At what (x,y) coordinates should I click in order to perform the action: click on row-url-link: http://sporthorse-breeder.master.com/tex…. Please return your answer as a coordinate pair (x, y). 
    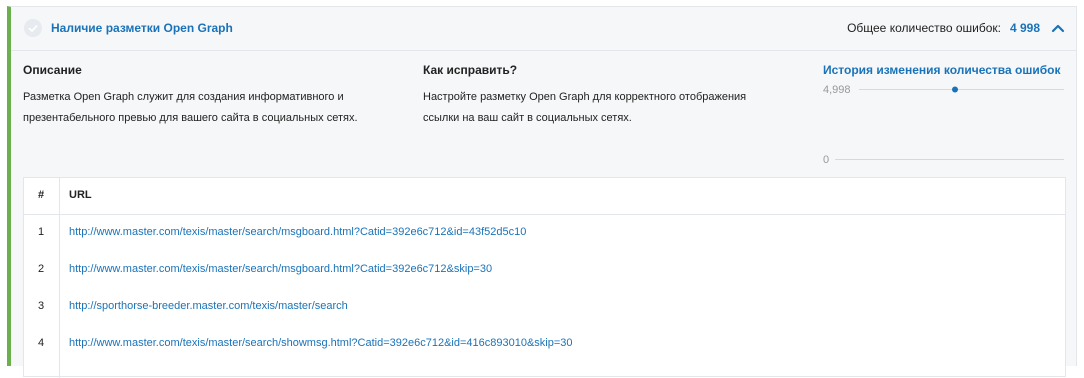
    Looking at the image, I should click on (208, 306).